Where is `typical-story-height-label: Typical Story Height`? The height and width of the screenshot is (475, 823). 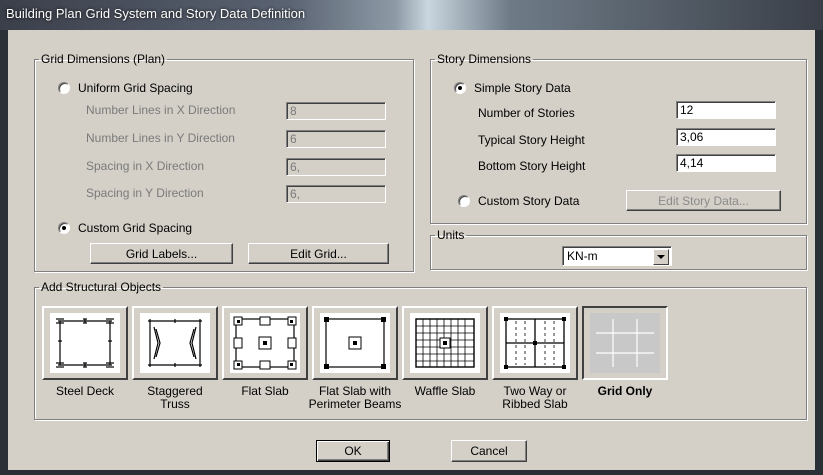
typical-story-height-label: Typical Story Height is located at coordinates (531, 140).